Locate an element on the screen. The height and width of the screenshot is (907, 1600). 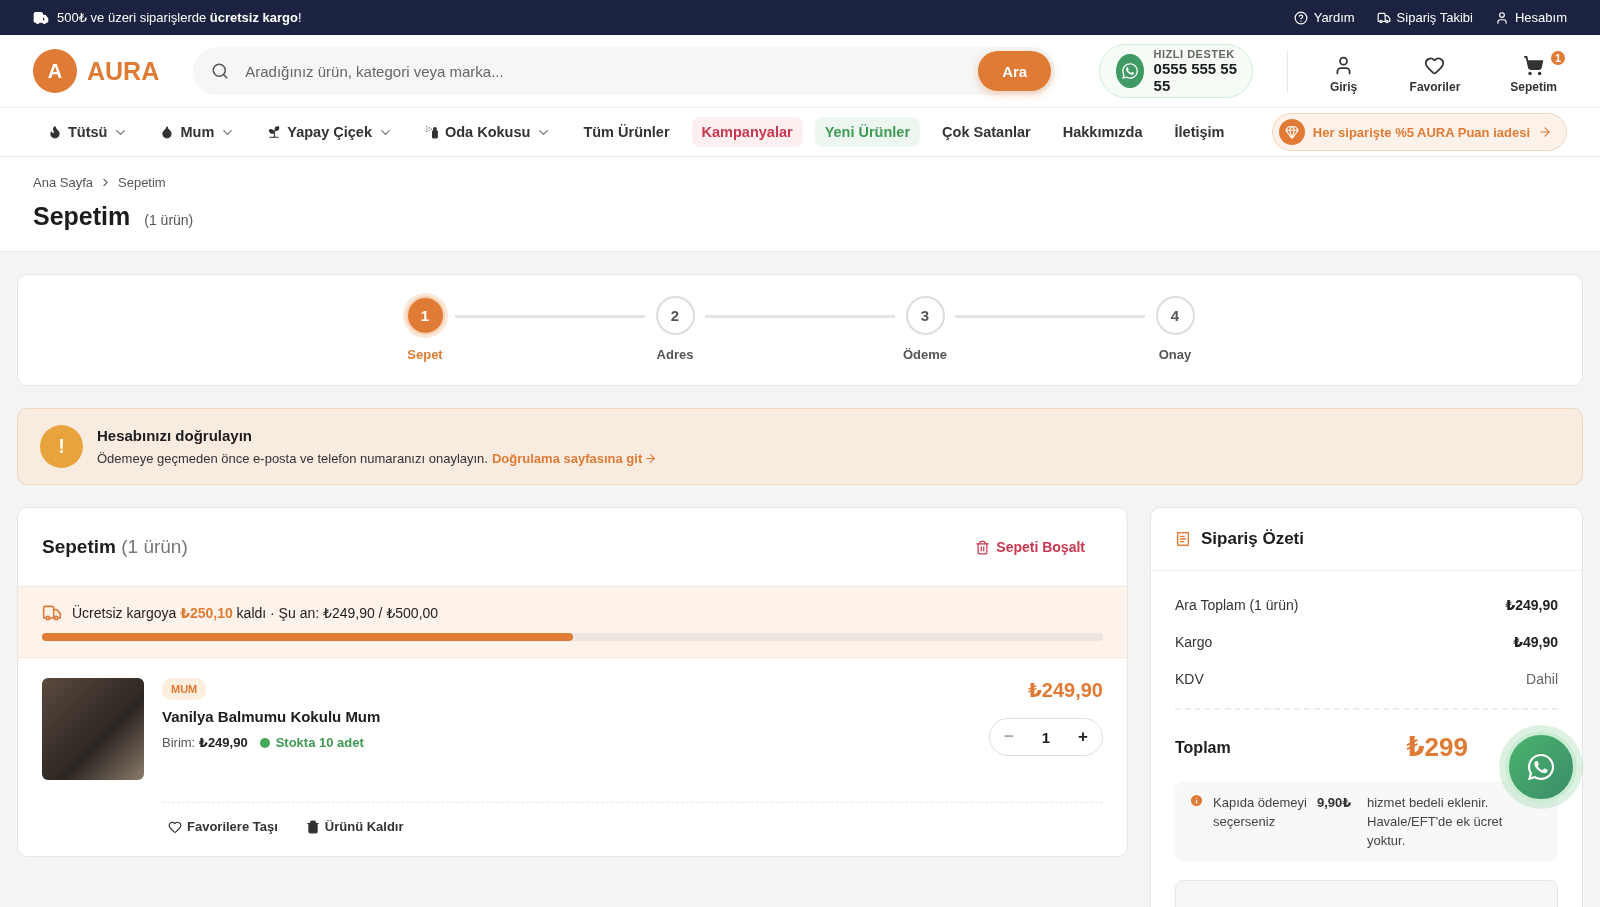
alert-text: Ödemeye geçmeden önce e-posta ve telefon numaranızı onaylayın. is located at coordinates (292, 458).